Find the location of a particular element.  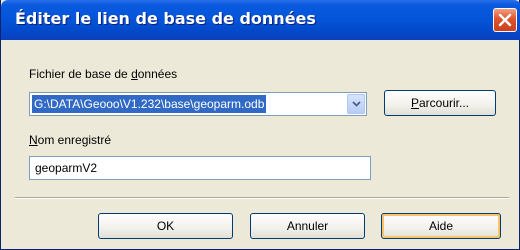

cancel-button: Annuler is located at coordinates (307, 226).